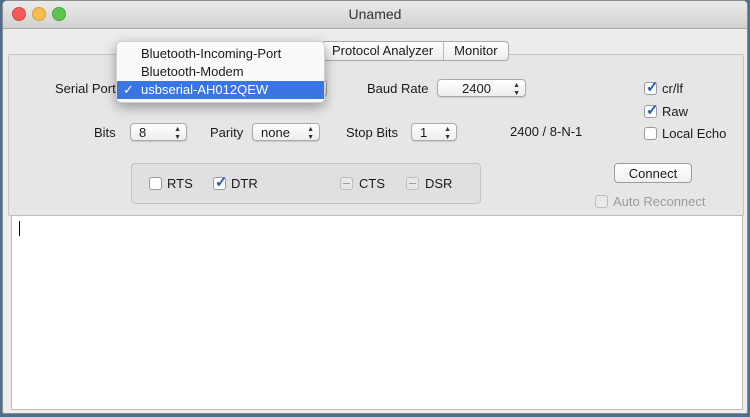  I want to click on dtr-checkbox: ✓, so click(220, 182).